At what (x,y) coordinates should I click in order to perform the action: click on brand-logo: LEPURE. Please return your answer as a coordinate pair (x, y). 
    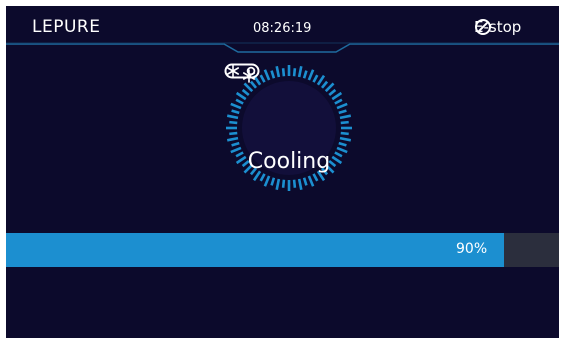
    Looking at the image, I should click on (66, 27).